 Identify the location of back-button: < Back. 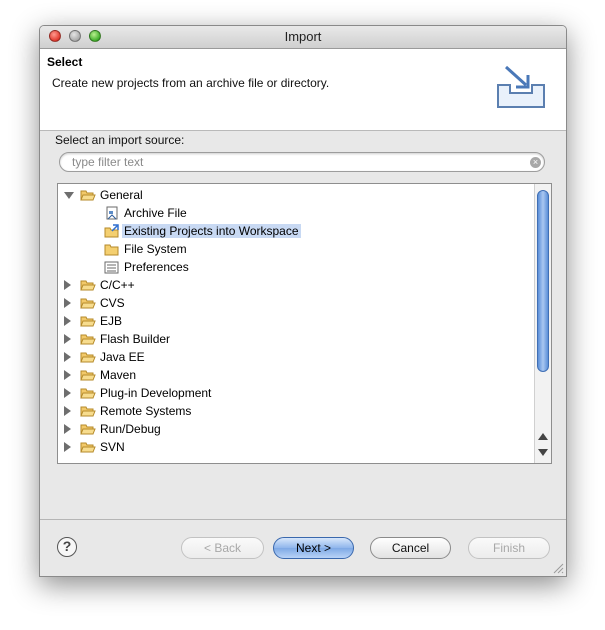
(222, 548).